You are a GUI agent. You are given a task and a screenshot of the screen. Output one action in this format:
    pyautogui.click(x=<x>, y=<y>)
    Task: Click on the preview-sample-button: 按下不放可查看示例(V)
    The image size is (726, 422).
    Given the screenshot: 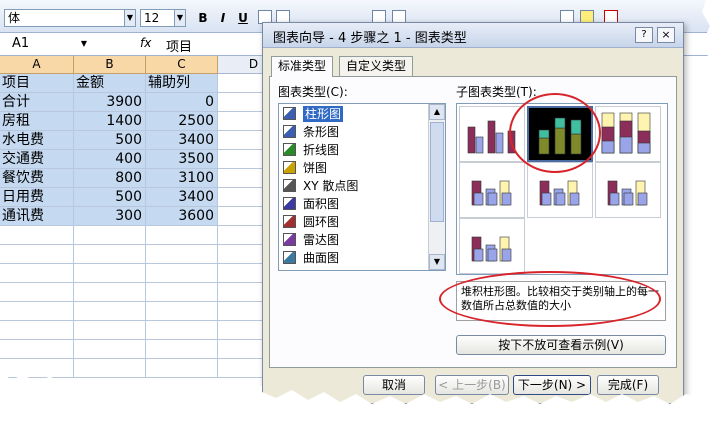 What is the action you would take?
    pyautogui.click(x=561, y=345)
    